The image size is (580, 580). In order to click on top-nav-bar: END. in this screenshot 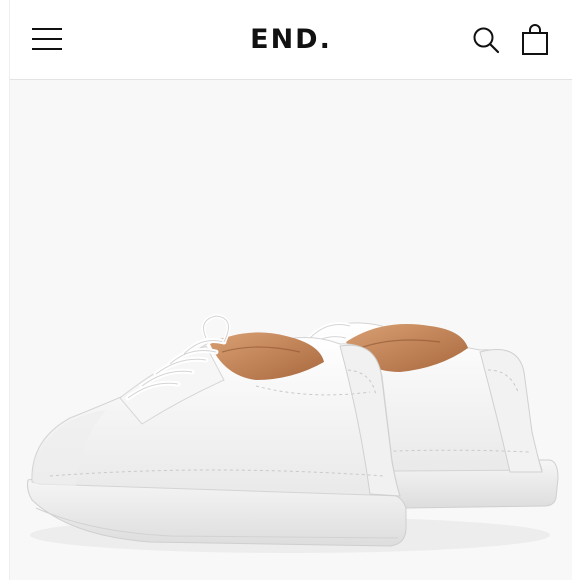, I will do `click(291, 40)`.